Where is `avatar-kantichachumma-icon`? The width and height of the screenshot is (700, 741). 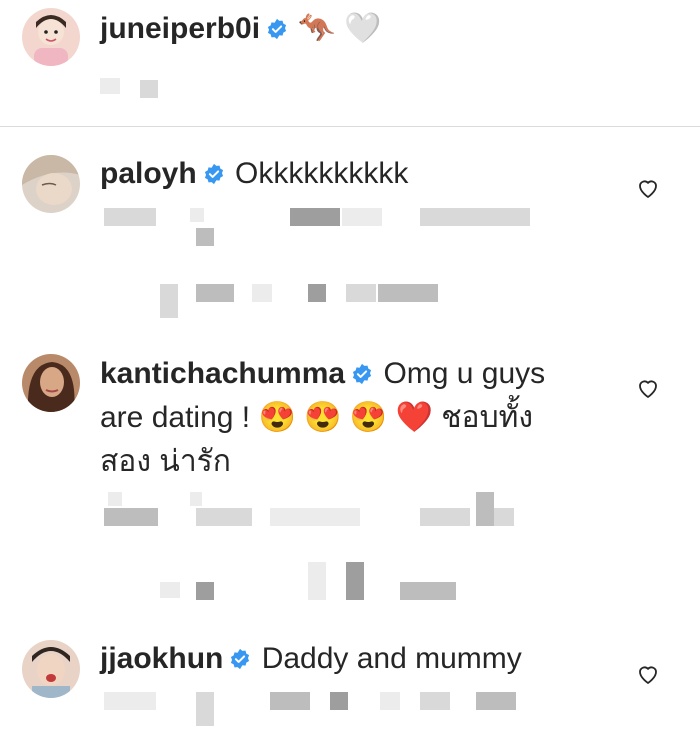
avatar-kantichachumma-icon is located at coordinates (51, 383).